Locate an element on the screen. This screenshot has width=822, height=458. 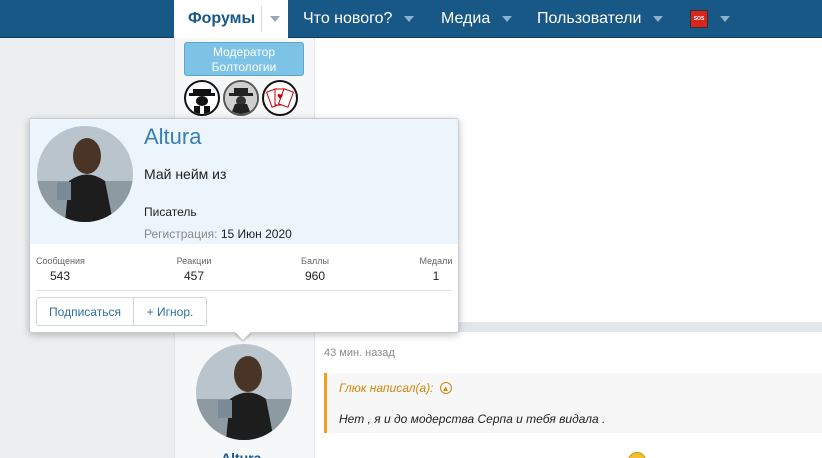
stat-messages: Сообщения 543 is located at coordinates (60, 269).